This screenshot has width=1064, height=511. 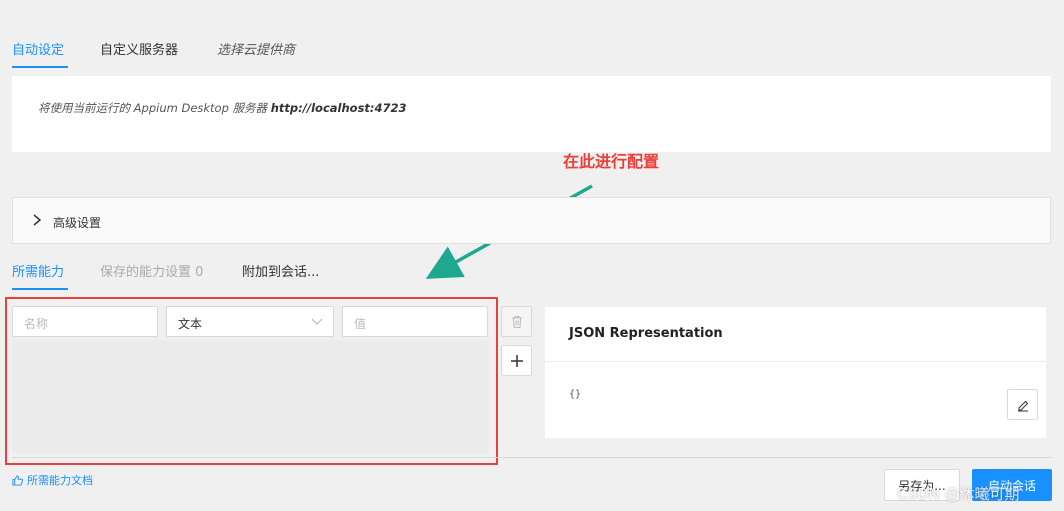 I want to click on json-representation-card: JSON Representation {}, so click(x=795, y=372).